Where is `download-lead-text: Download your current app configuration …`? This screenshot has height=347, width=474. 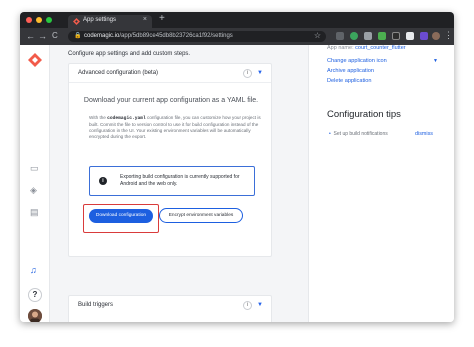 download-lead-text: Download your current app configuration … is located at coordinates (171, 100).